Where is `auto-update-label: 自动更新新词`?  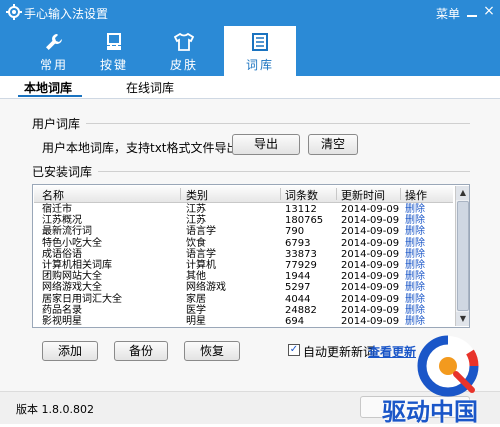
auto-update-label: 自动更新新词 is located at coordinates (339, 351).